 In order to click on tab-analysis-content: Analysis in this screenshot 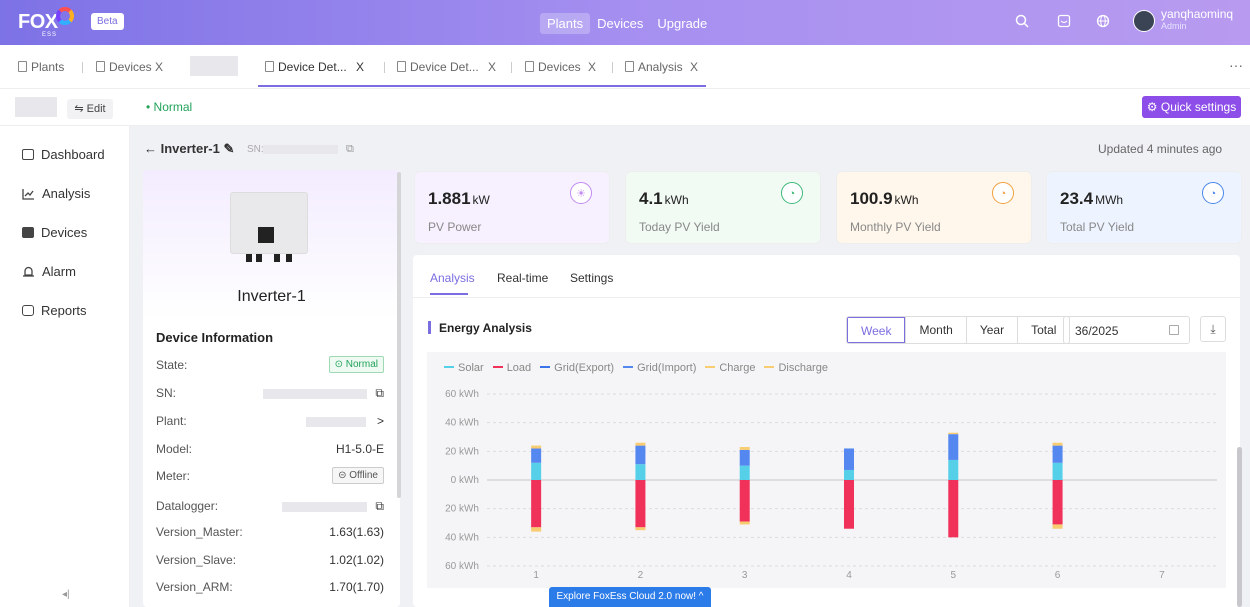, I will do `click(452, 278)`.